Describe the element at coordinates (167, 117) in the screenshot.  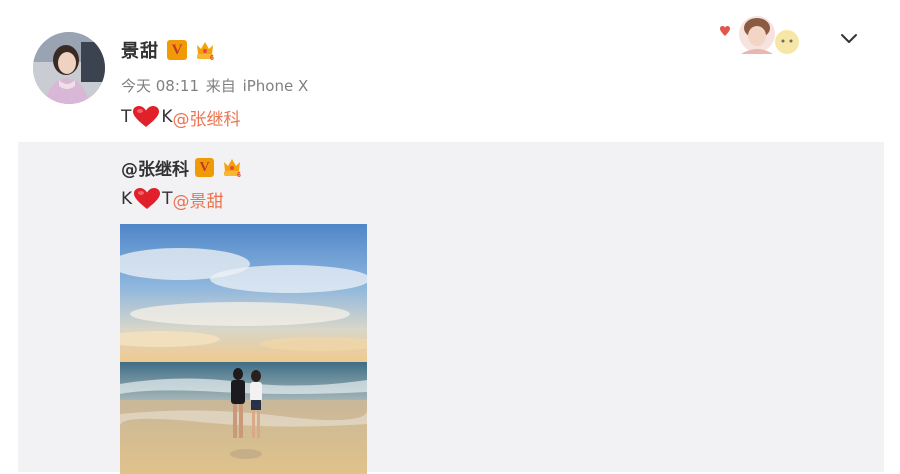
I see `text-middle: K` at that location.